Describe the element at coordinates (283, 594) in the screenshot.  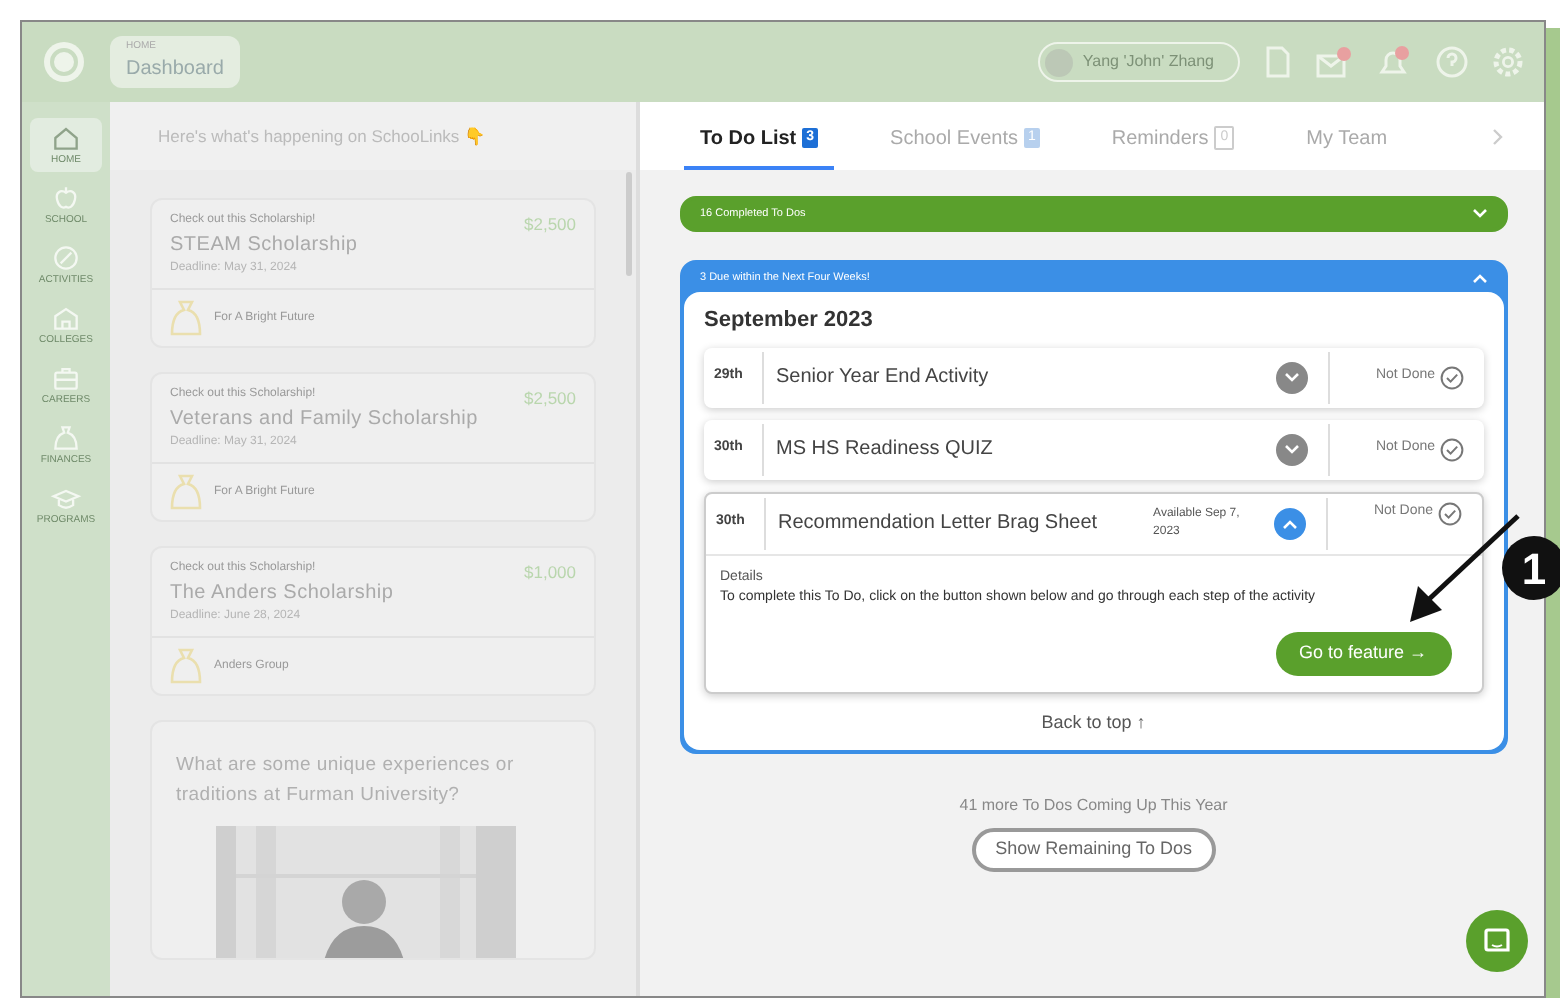
I see `scholarship-title: The Anders Scholarship` at that location.